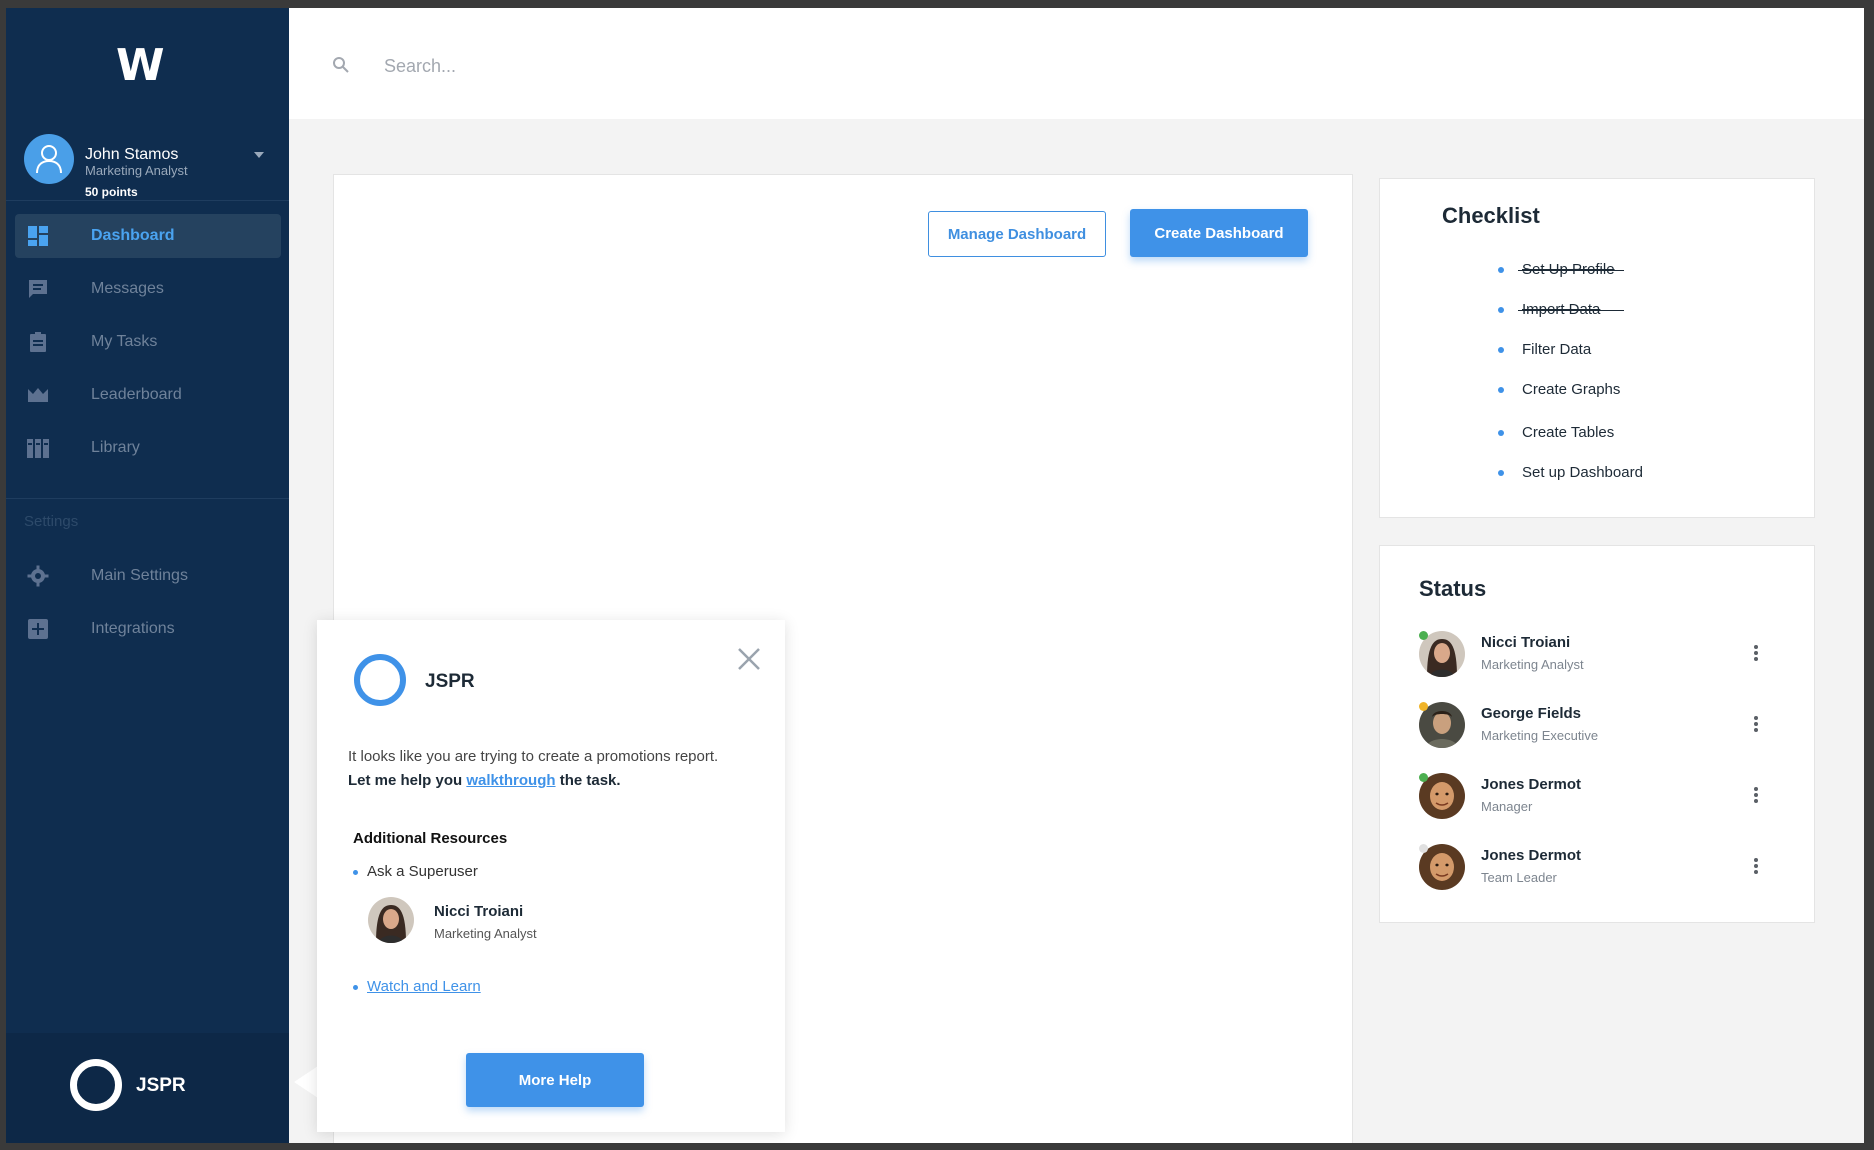 The image size is (1874, 1150). I want to click on user-name: John Stamos, so click(132, 154).